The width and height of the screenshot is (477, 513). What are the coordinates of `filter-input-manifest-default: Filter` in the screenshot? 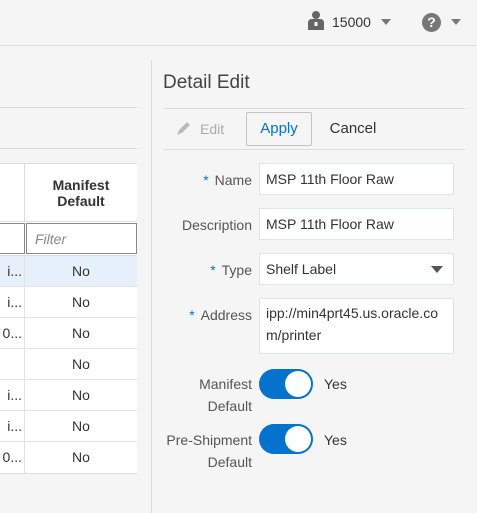 It's located at (81, 238).